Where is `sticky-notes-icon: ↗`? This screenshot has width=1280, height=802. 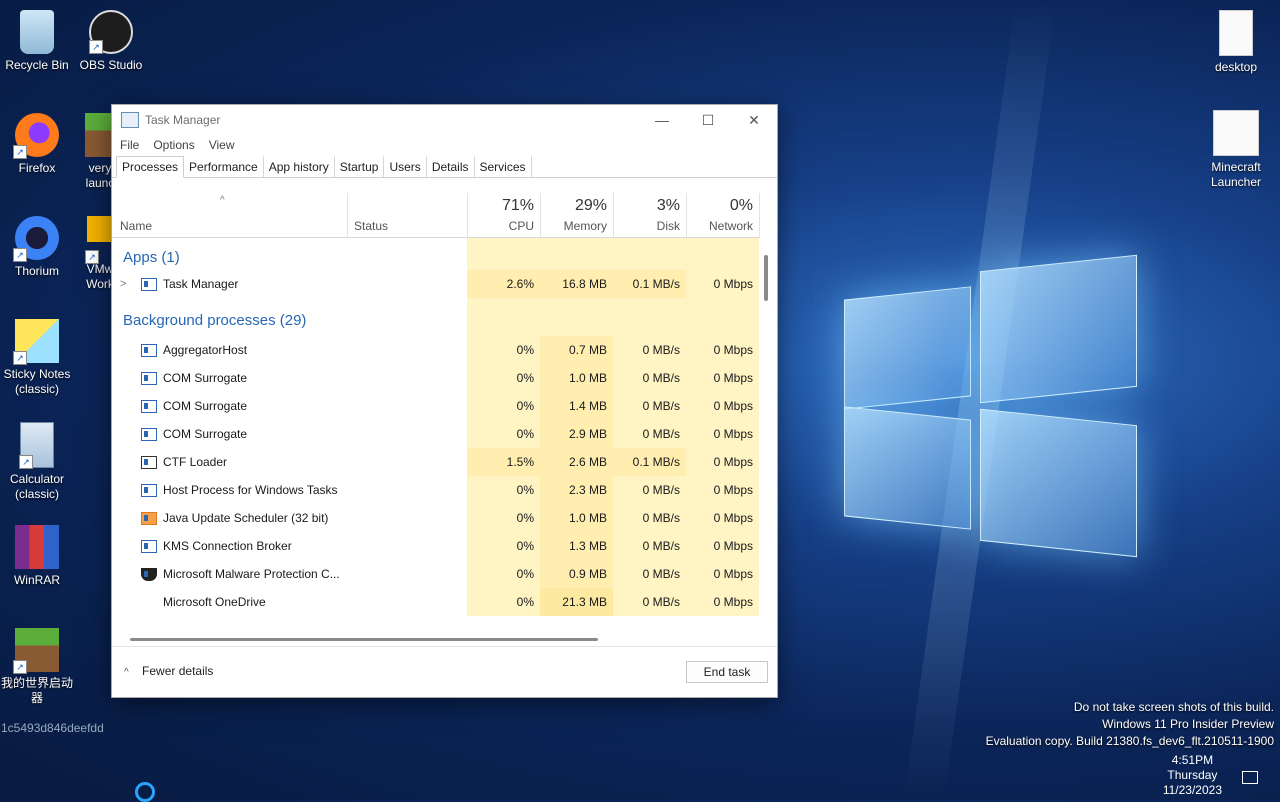
sticky-notes-icon: ↗ is located at coordinates (36, 342).